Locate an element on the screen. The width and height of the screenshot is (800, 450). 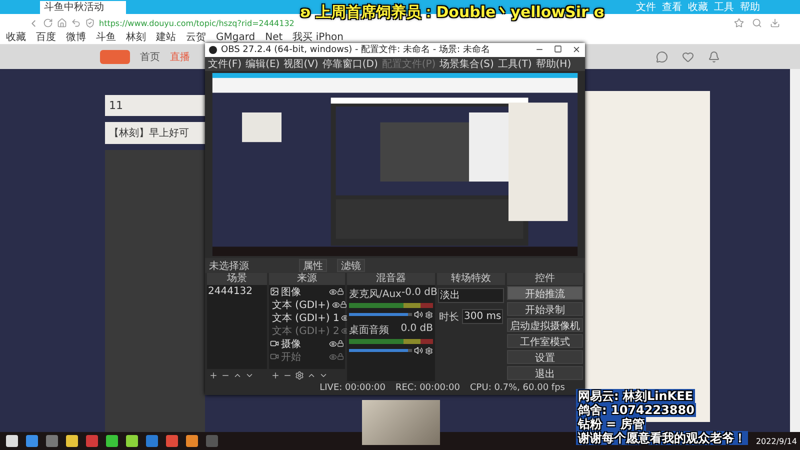
home-icon is located at coordinates (62, 23).